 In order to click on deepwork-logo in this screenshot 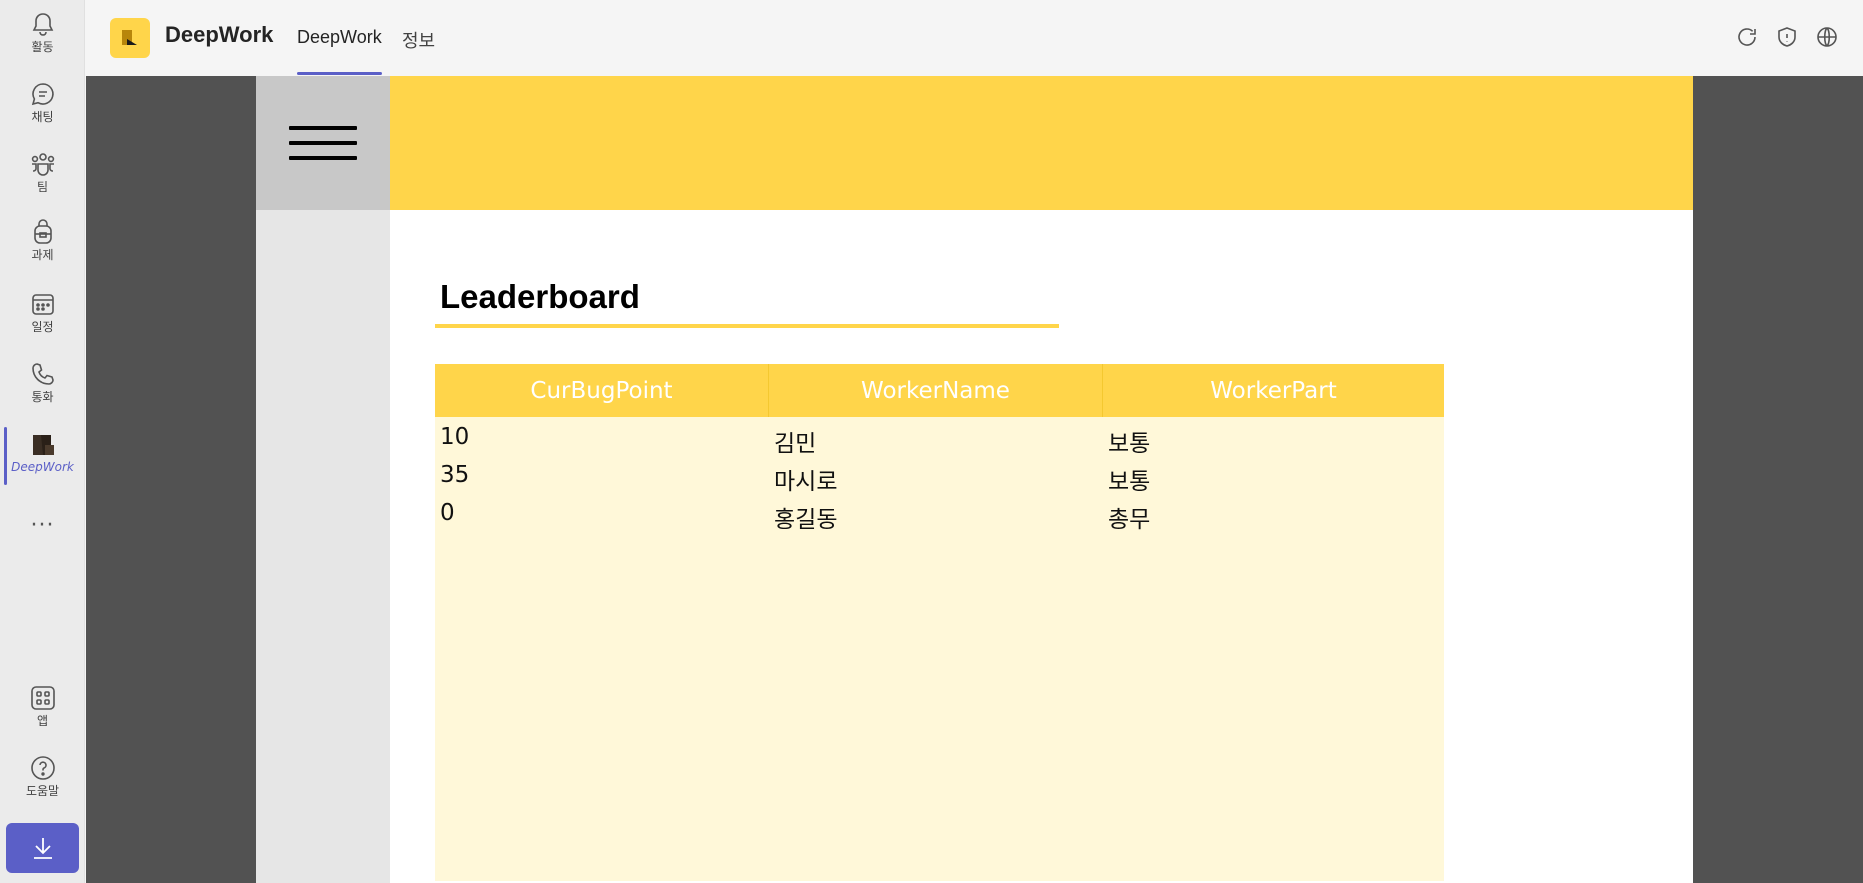, I will do `click(130, 38)`.